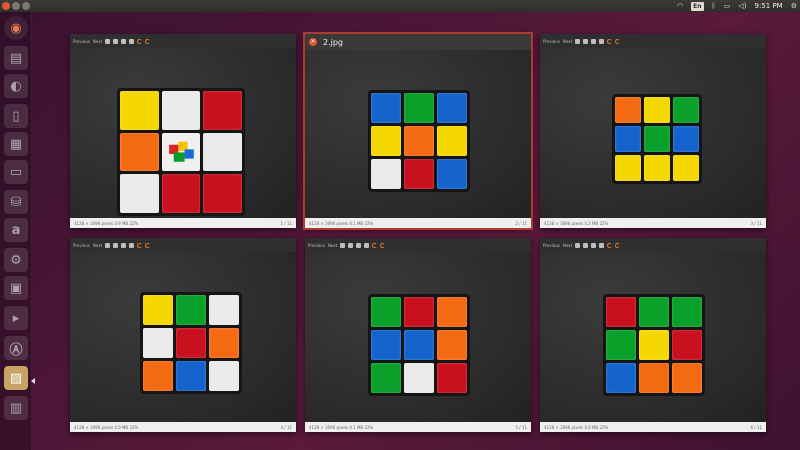 The image size is (800, 450). Describe the element at coordinates (313, 42) in the screenshot. I see `close-icon: ×` at that location.